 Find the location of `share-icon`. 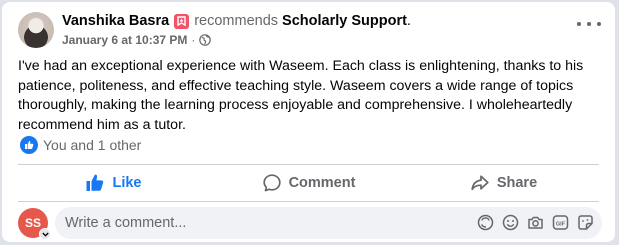

share-icon is located at coordinates (480, 183).